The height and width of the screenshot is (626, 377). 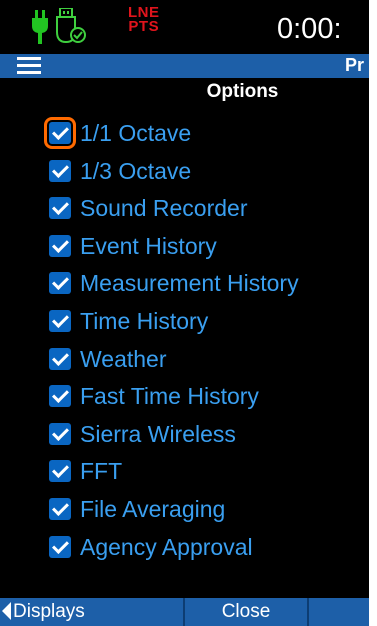 I want to click on close-button: Close, so click(x=246, y=612).